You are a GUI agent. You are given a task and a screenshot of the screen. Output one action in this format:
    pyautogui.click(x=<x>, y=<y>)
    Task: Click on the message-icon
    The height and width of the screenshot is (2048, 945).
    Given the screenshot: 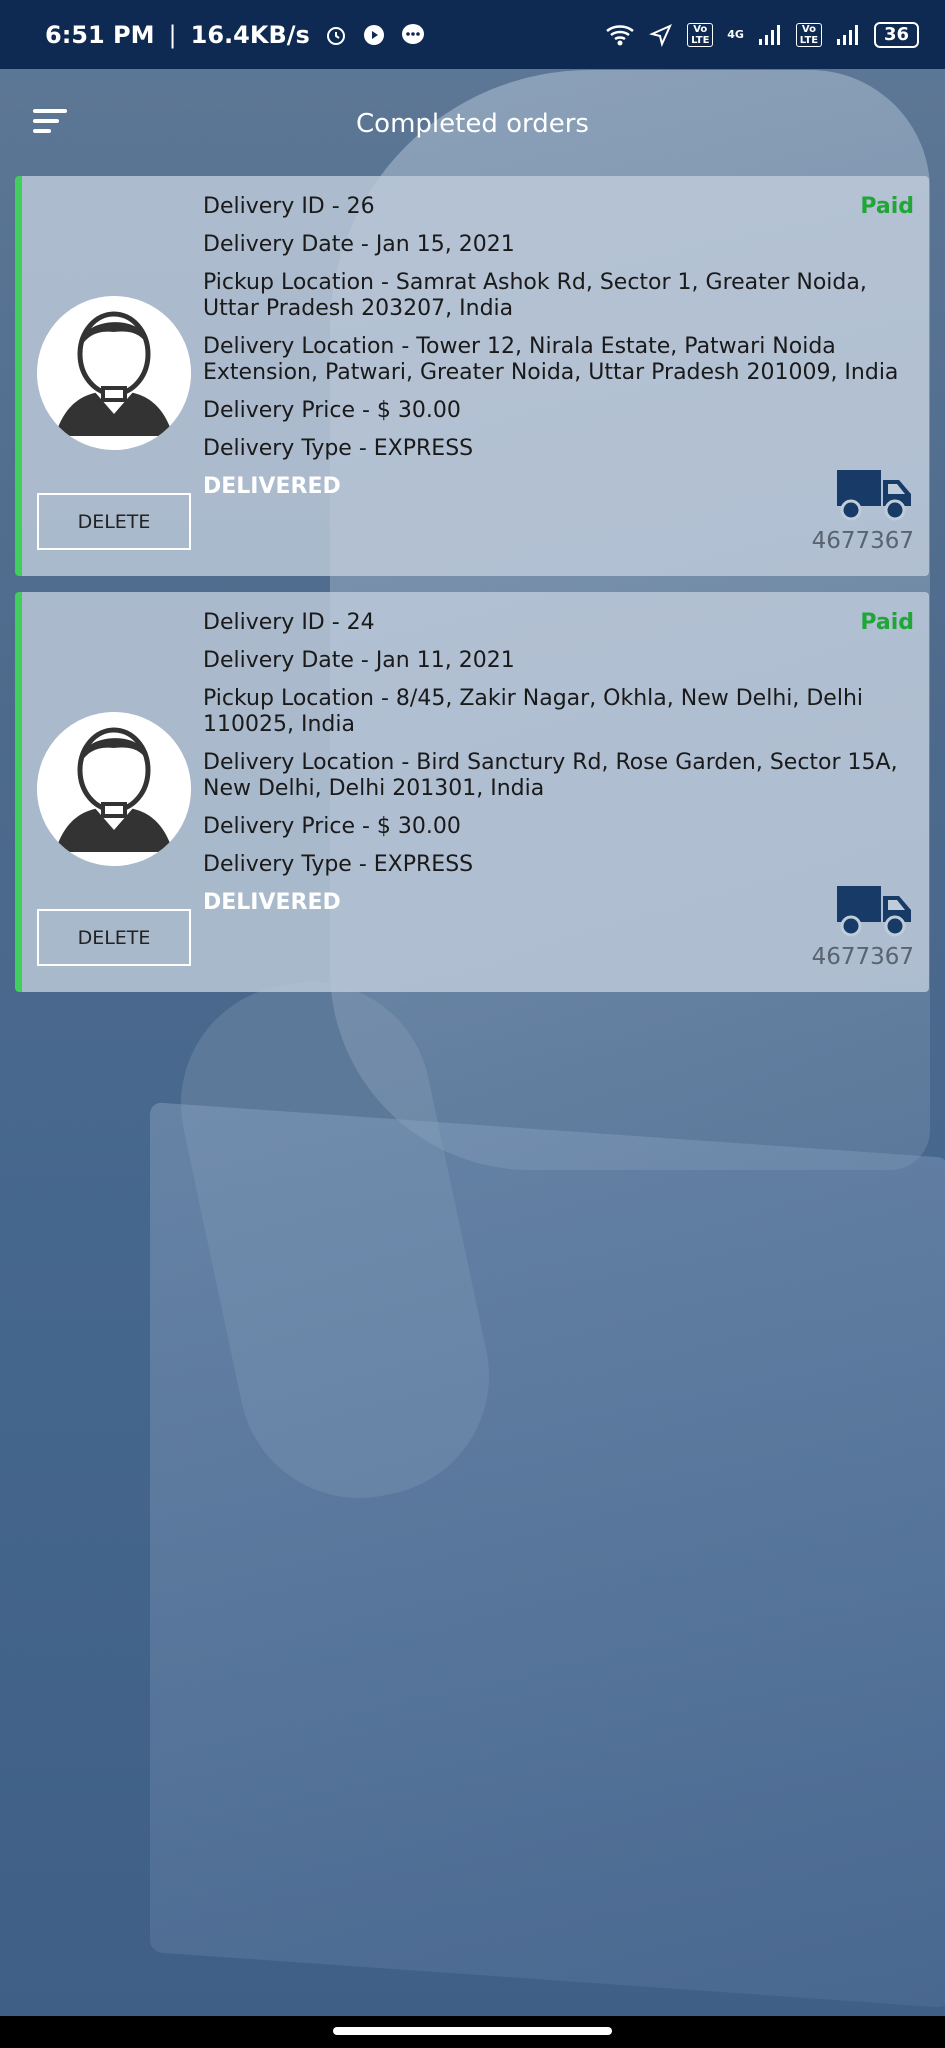 What is the action you would take?
    pyautogui.click(x=413, y=35)
    